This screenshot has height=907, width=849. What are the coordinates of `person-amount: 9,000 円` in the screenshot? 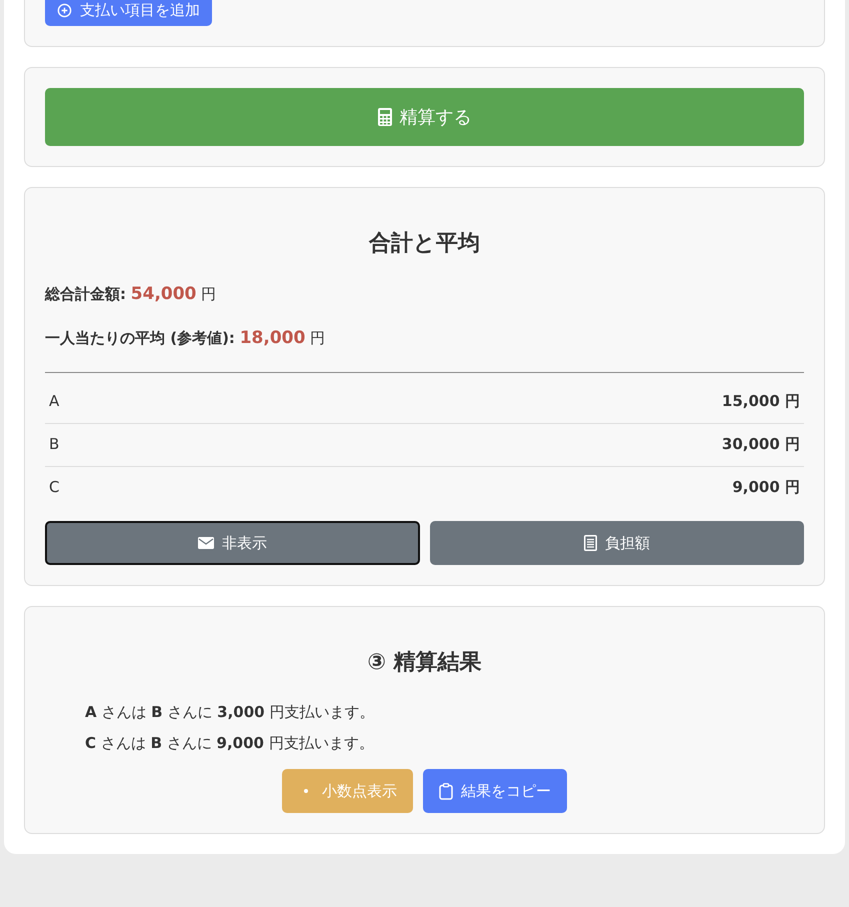 It's located at (766, 487).